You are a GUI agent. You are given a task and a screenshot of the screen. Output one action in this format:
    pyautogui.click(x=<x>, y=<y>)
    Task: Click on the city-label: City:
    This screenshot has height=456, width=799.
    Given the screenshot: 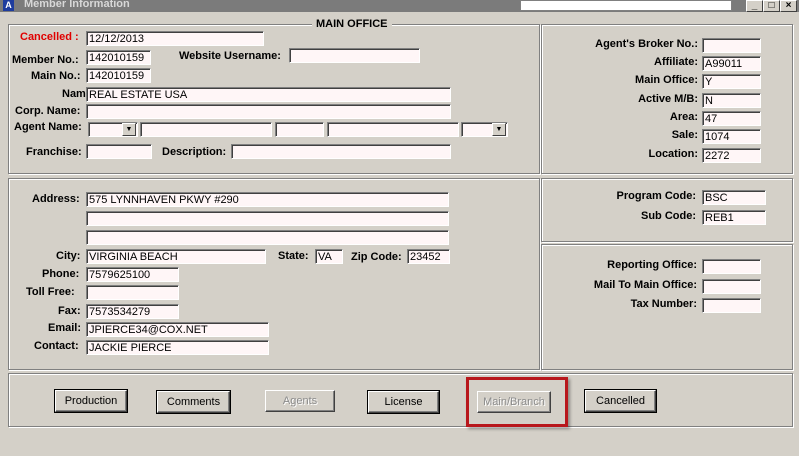 What is the action you would take?
    pyautogui.click(x=68, y=256)
    